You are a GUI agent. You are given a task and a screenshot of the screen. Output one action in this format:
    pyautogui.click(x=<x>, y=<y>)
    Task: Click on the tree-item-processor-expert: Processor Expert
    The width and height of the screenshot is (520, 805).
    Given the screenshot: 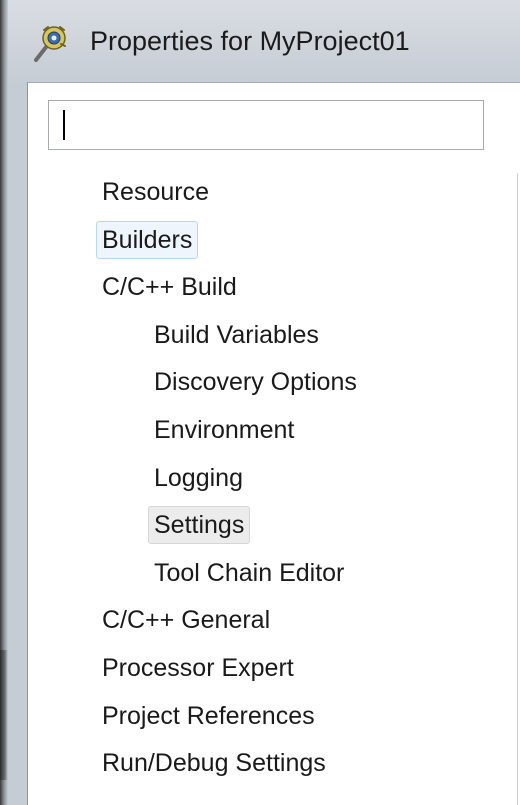 What is the action you would take?
    pyautogui.click(x=198, y=668)
    